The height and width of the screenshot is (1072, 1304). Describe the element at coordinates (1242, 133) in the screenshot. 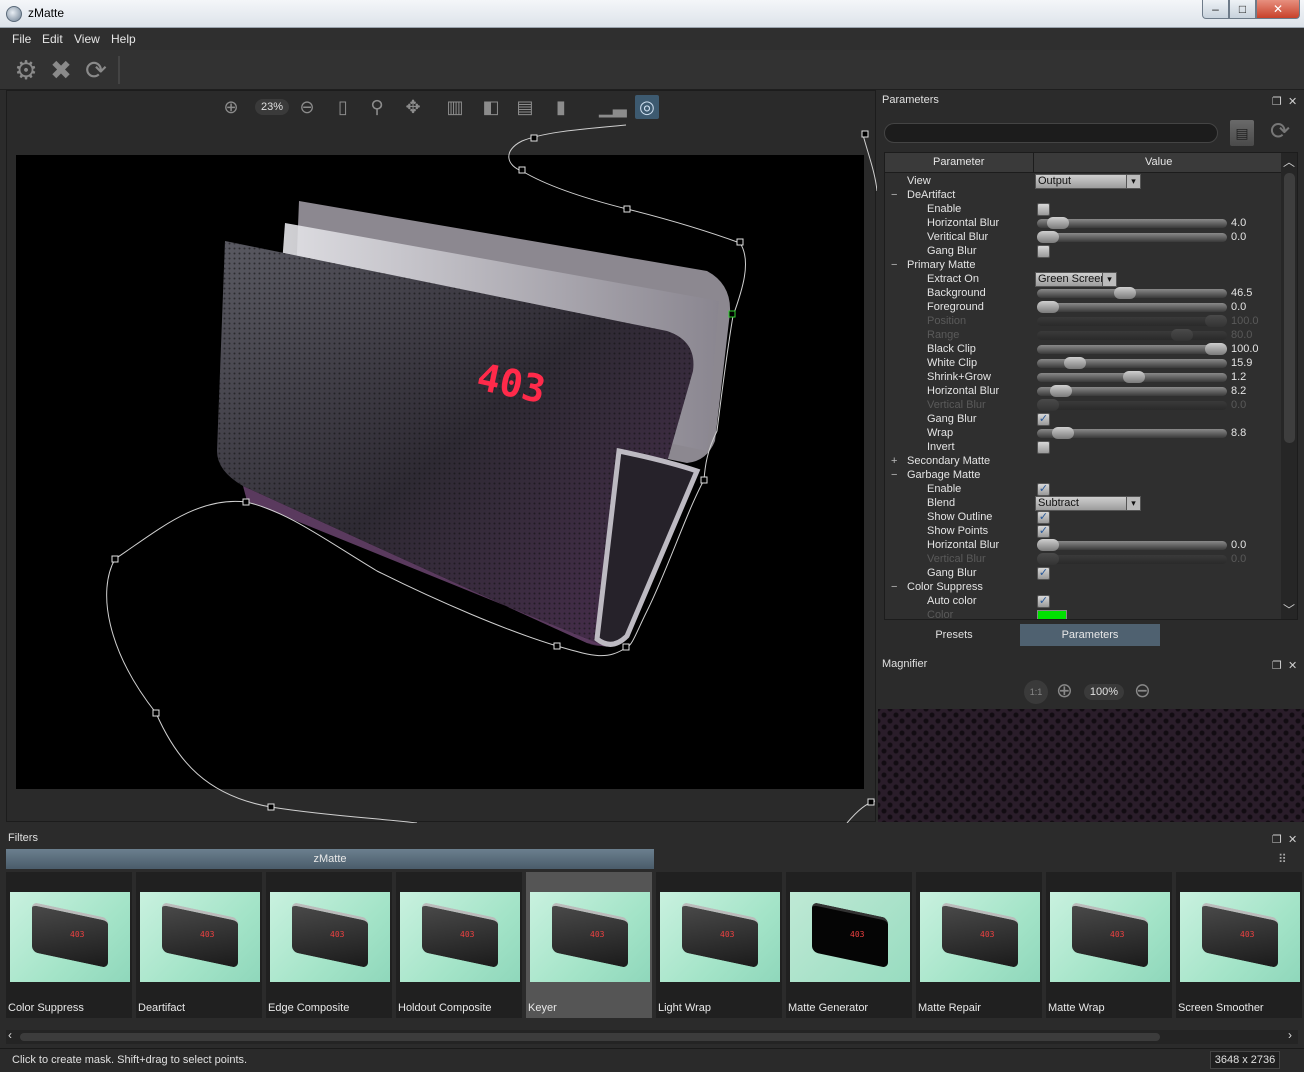

I see `save-preset-icon: ▤` at that location.